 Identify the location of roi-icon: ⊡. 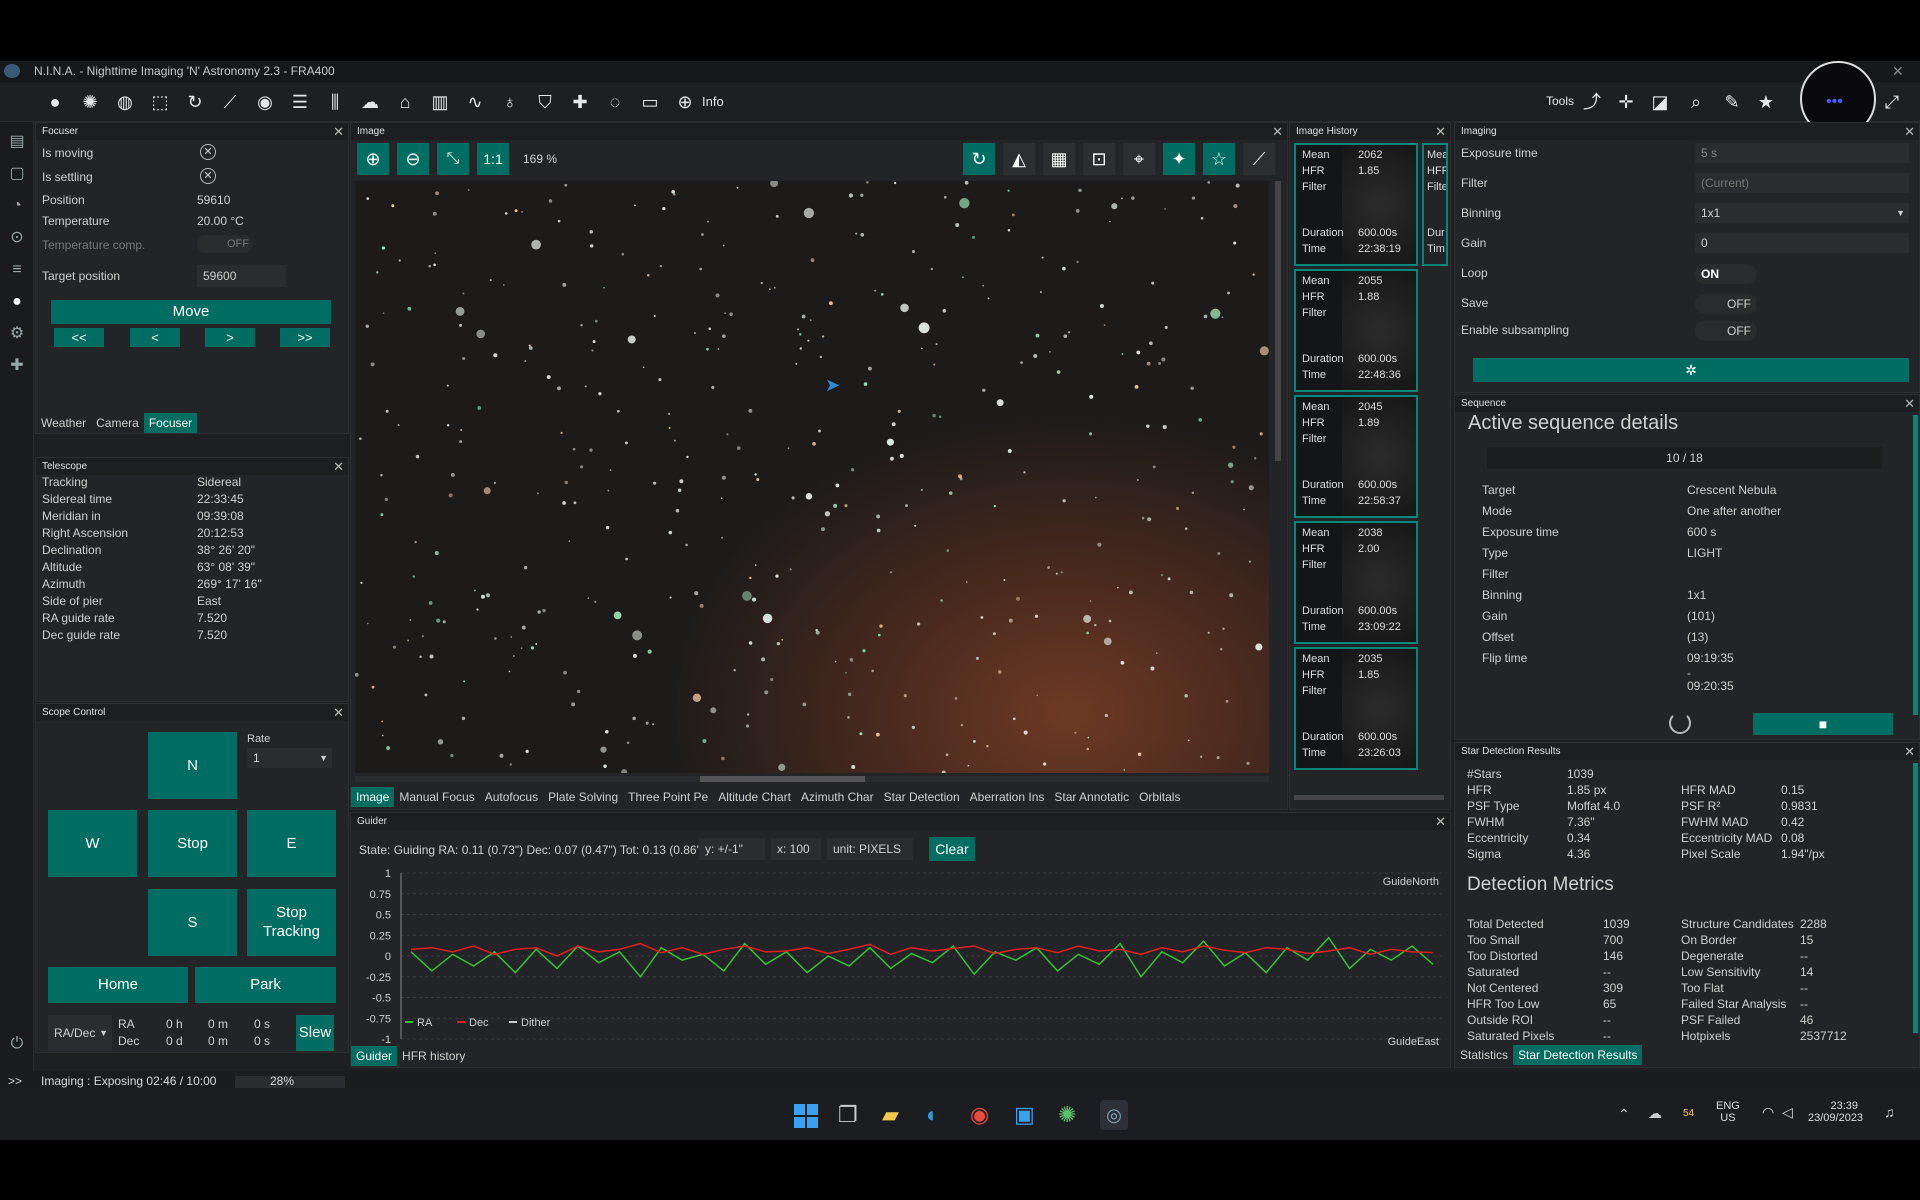
(1099, 159).